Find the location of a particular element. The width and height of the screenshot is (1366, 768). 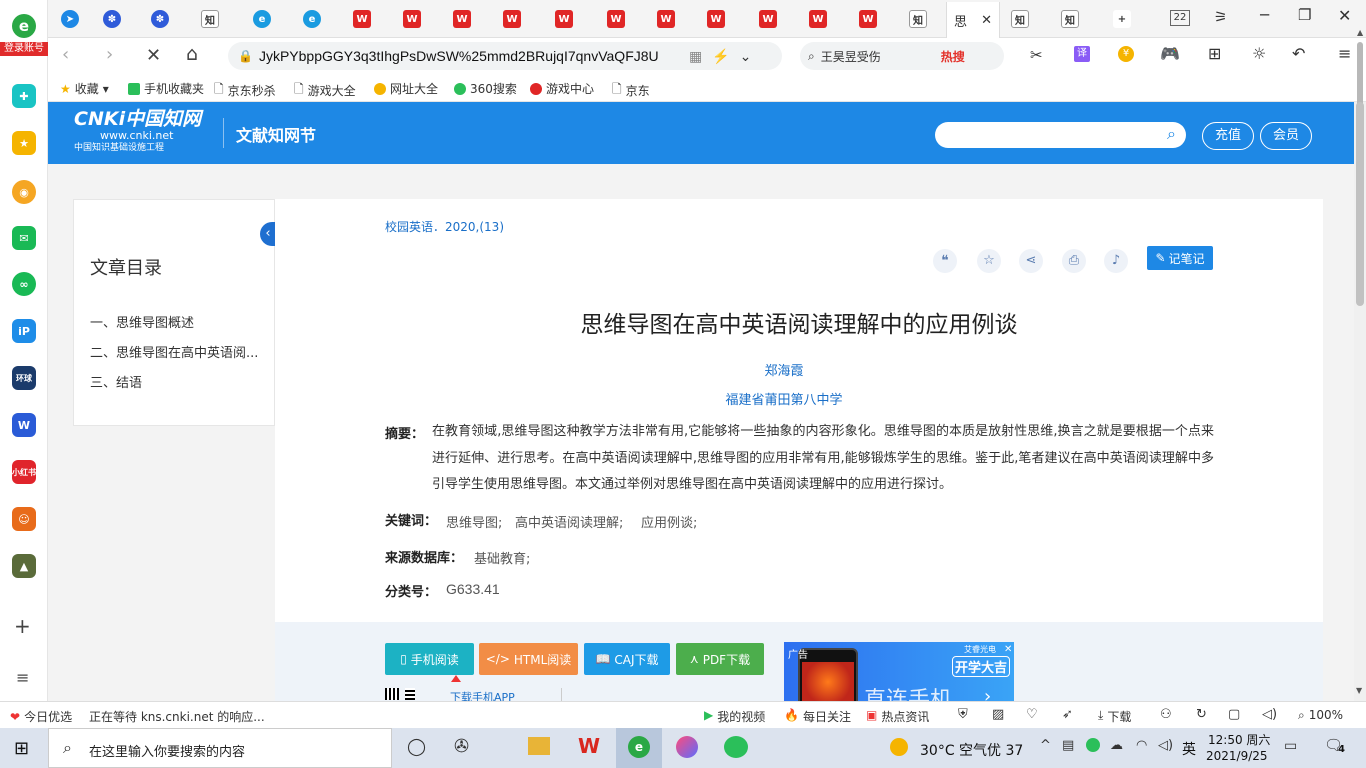

toc-item: 一、思维导图概述 is located at coordinates (142, 321).